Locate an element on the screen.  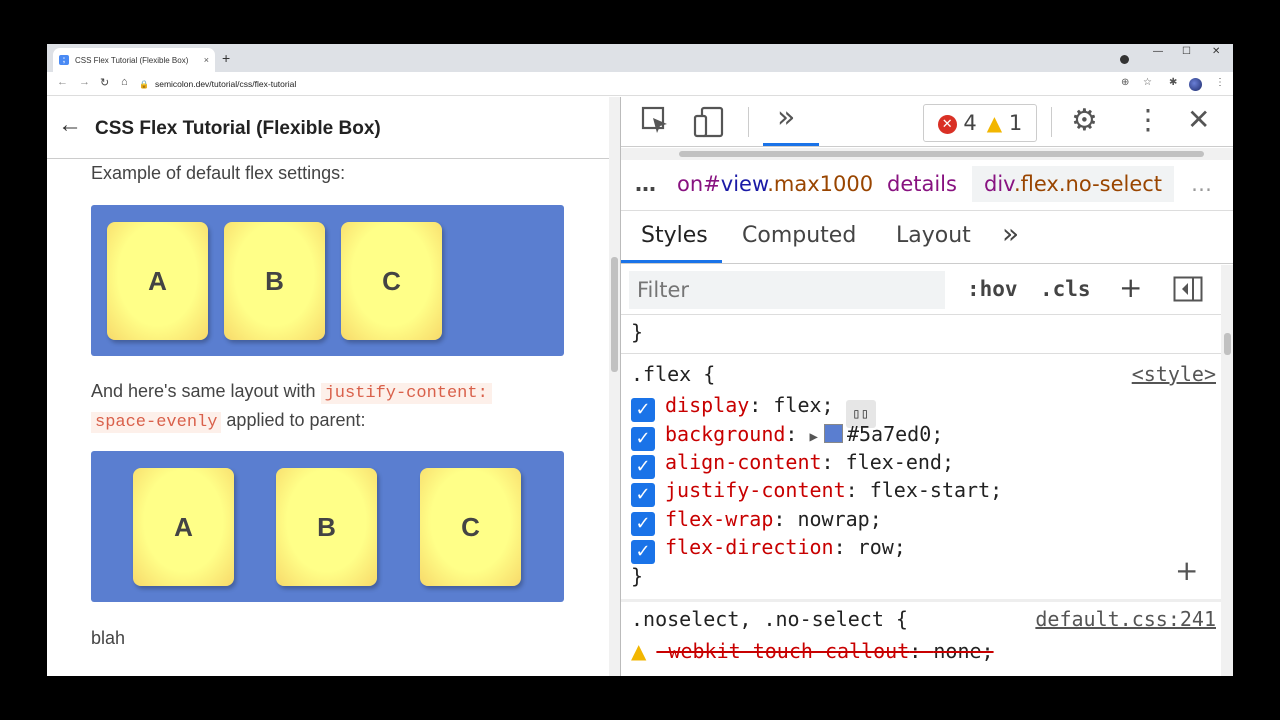
inspect-element-icon is located at coordinates (656, 124).